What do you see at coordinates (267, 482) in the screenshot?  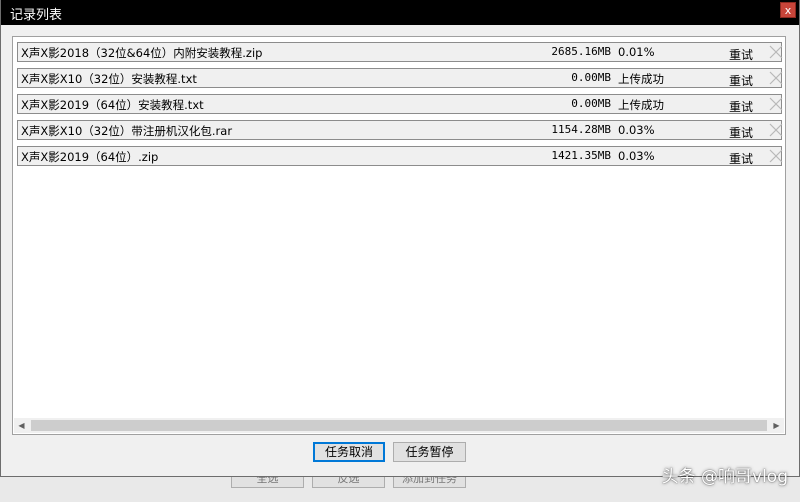 I see `select-all-button: 全选` at bounding box center [267, 482].